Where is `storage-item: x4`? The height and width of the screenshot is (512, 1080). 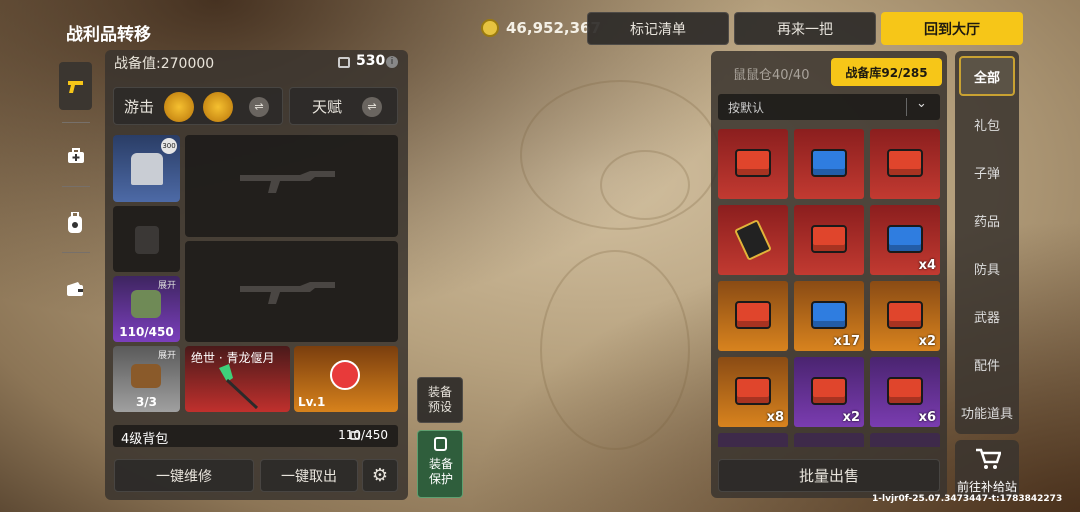
storage-item: x4 is located at coordinates (905, 240).